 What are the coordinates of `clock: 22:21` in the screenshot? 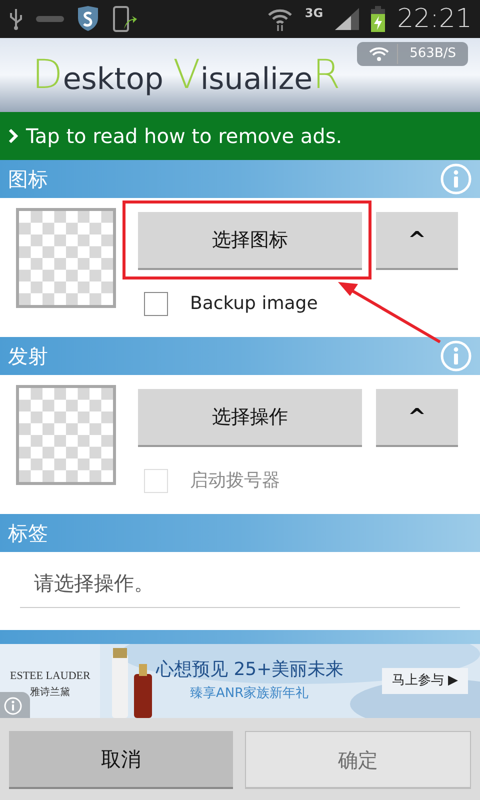 It's located at (434, 19).